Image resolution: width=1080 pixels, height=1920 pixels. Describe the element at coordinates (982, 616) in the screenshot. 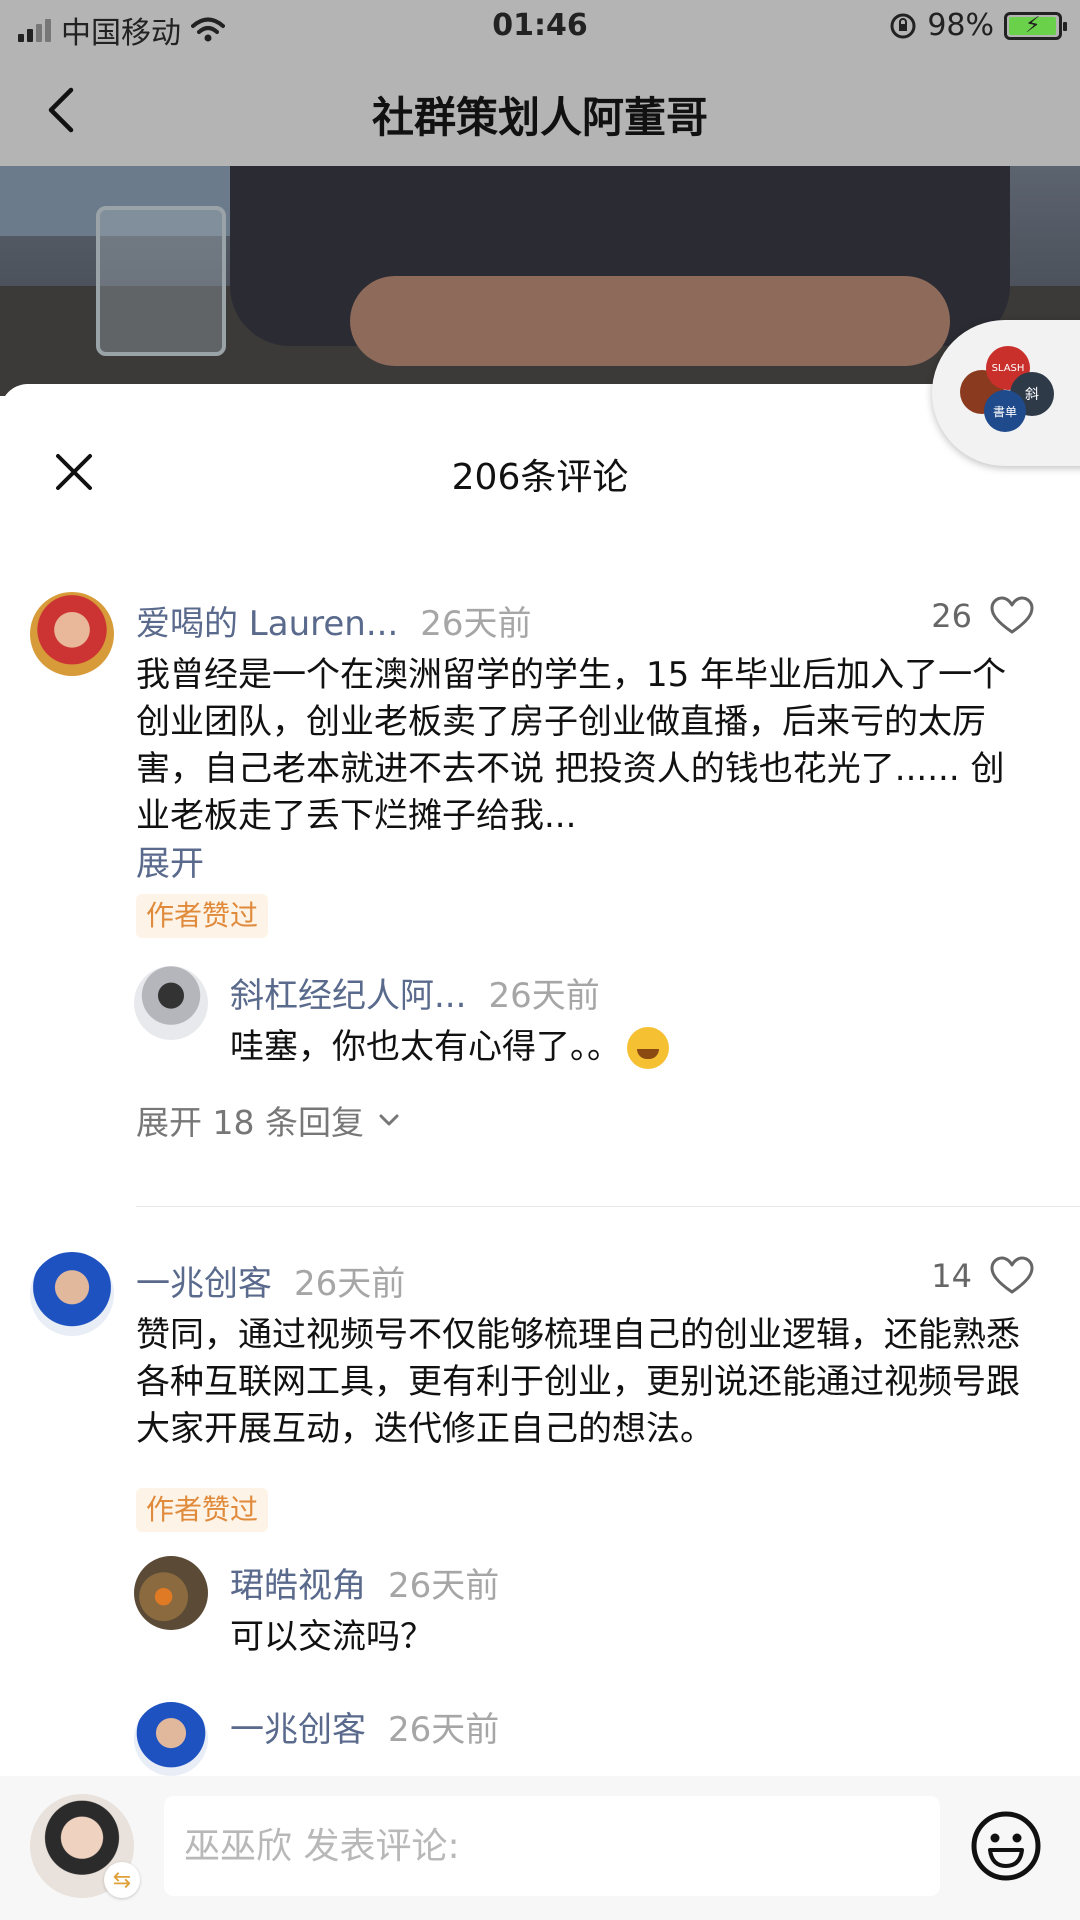

I see `like-button: 26` at that location.